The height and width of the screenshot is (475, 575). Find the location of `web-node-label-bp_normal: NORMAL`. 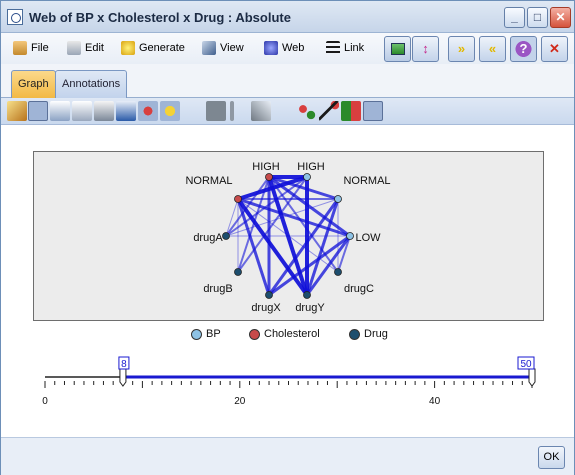

web-node-label-bp_normal: NORMAL is located at coordinates (366, 181).